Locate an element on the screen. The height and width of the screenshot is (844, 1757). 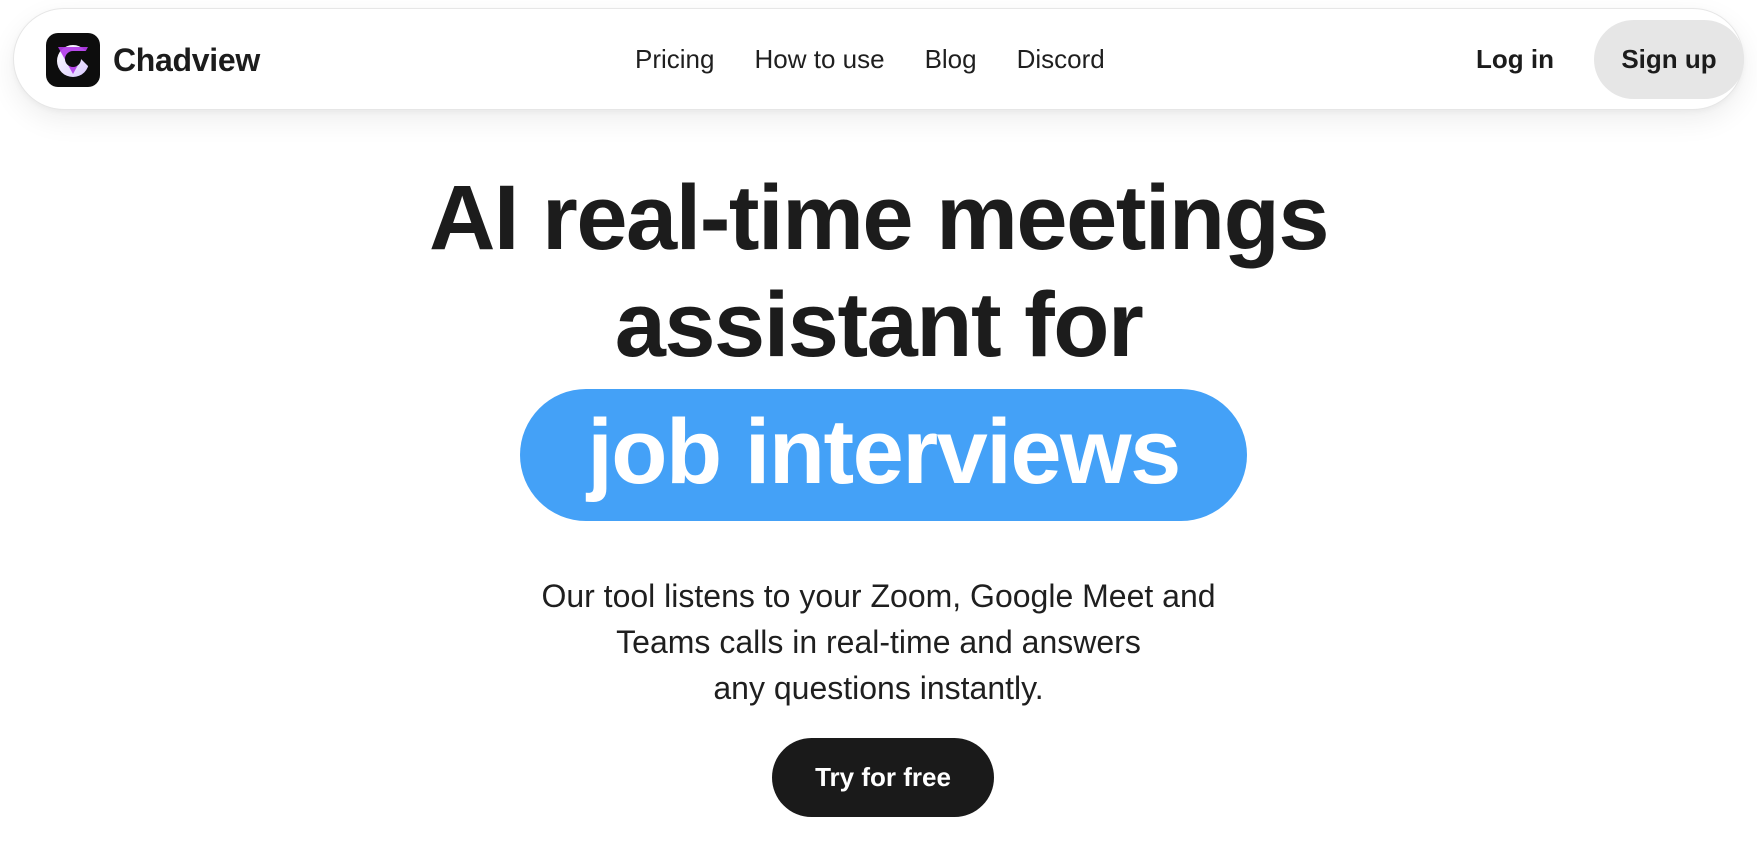
brand-home-link: Chadview is located at coordinates (153, 60).